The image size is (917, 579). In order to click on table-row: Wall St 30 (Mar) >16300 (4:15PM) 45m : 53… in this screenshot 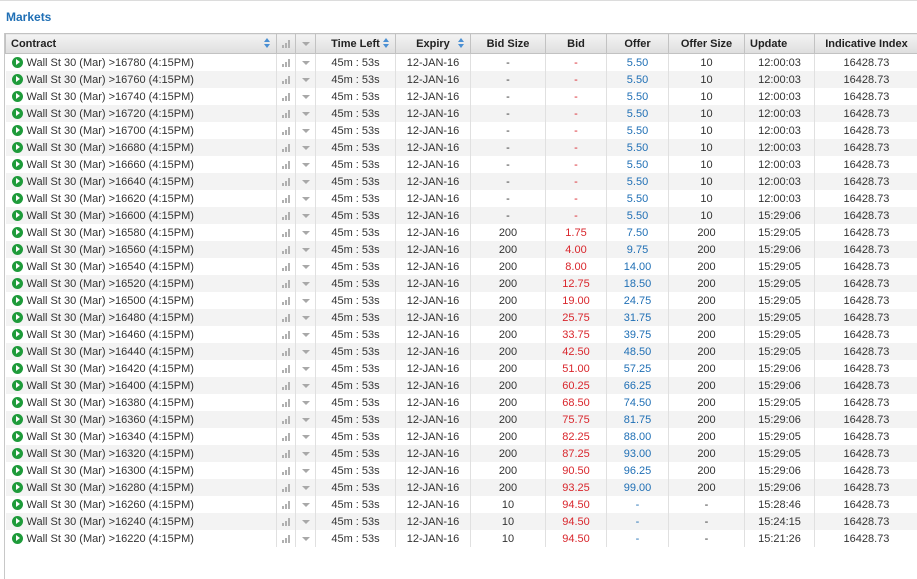, I will do `click(461, 470)`.